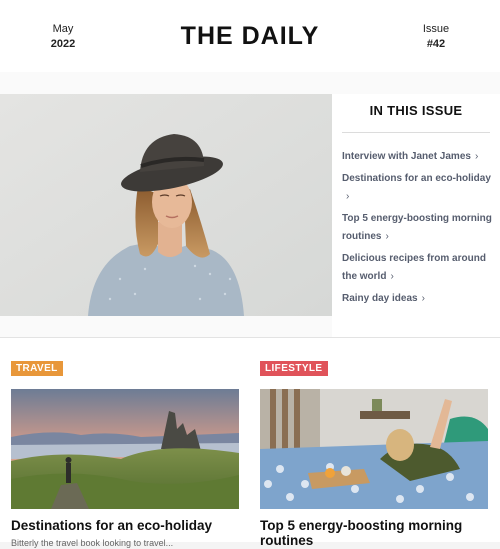 This screenshot has width=500, height=549. I want to click on issue-year: 2022, so click(63, 44).